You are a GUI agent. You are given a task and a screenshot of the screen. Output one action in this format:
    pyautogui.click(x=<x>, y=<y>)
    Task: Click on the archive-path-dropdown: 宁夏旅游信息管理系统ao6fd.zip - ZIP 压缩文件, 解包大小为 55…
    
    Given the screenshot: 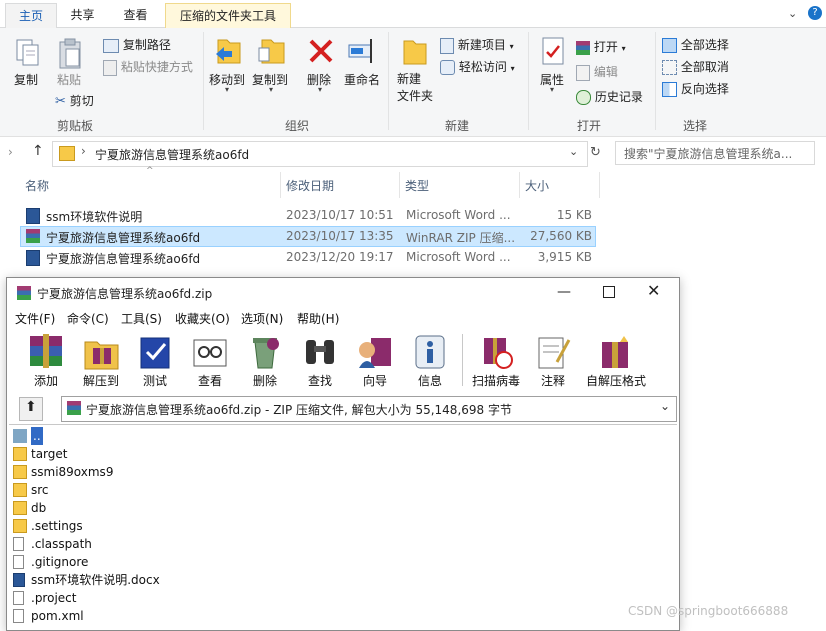 What is the action you would take?
    pyautogui.click(x=369, y=409)
    